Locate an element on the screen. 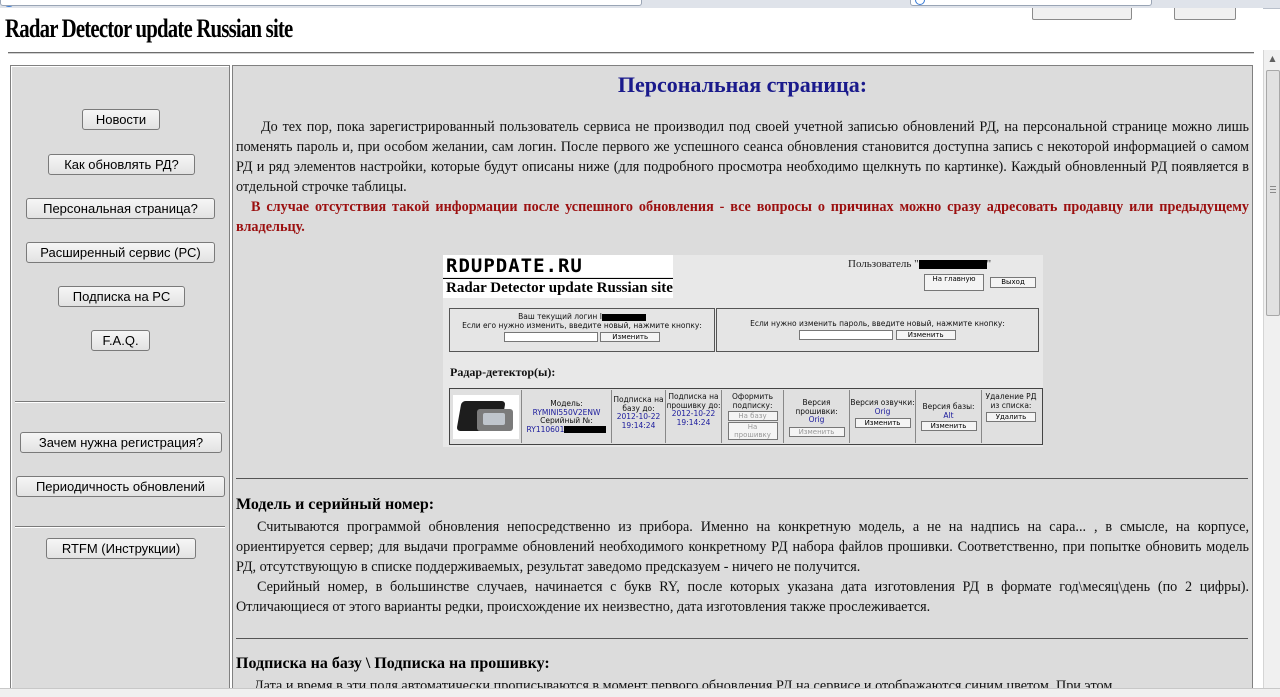  screenshot-user-label: Пользователь " " is located at coordinates (919, 264).